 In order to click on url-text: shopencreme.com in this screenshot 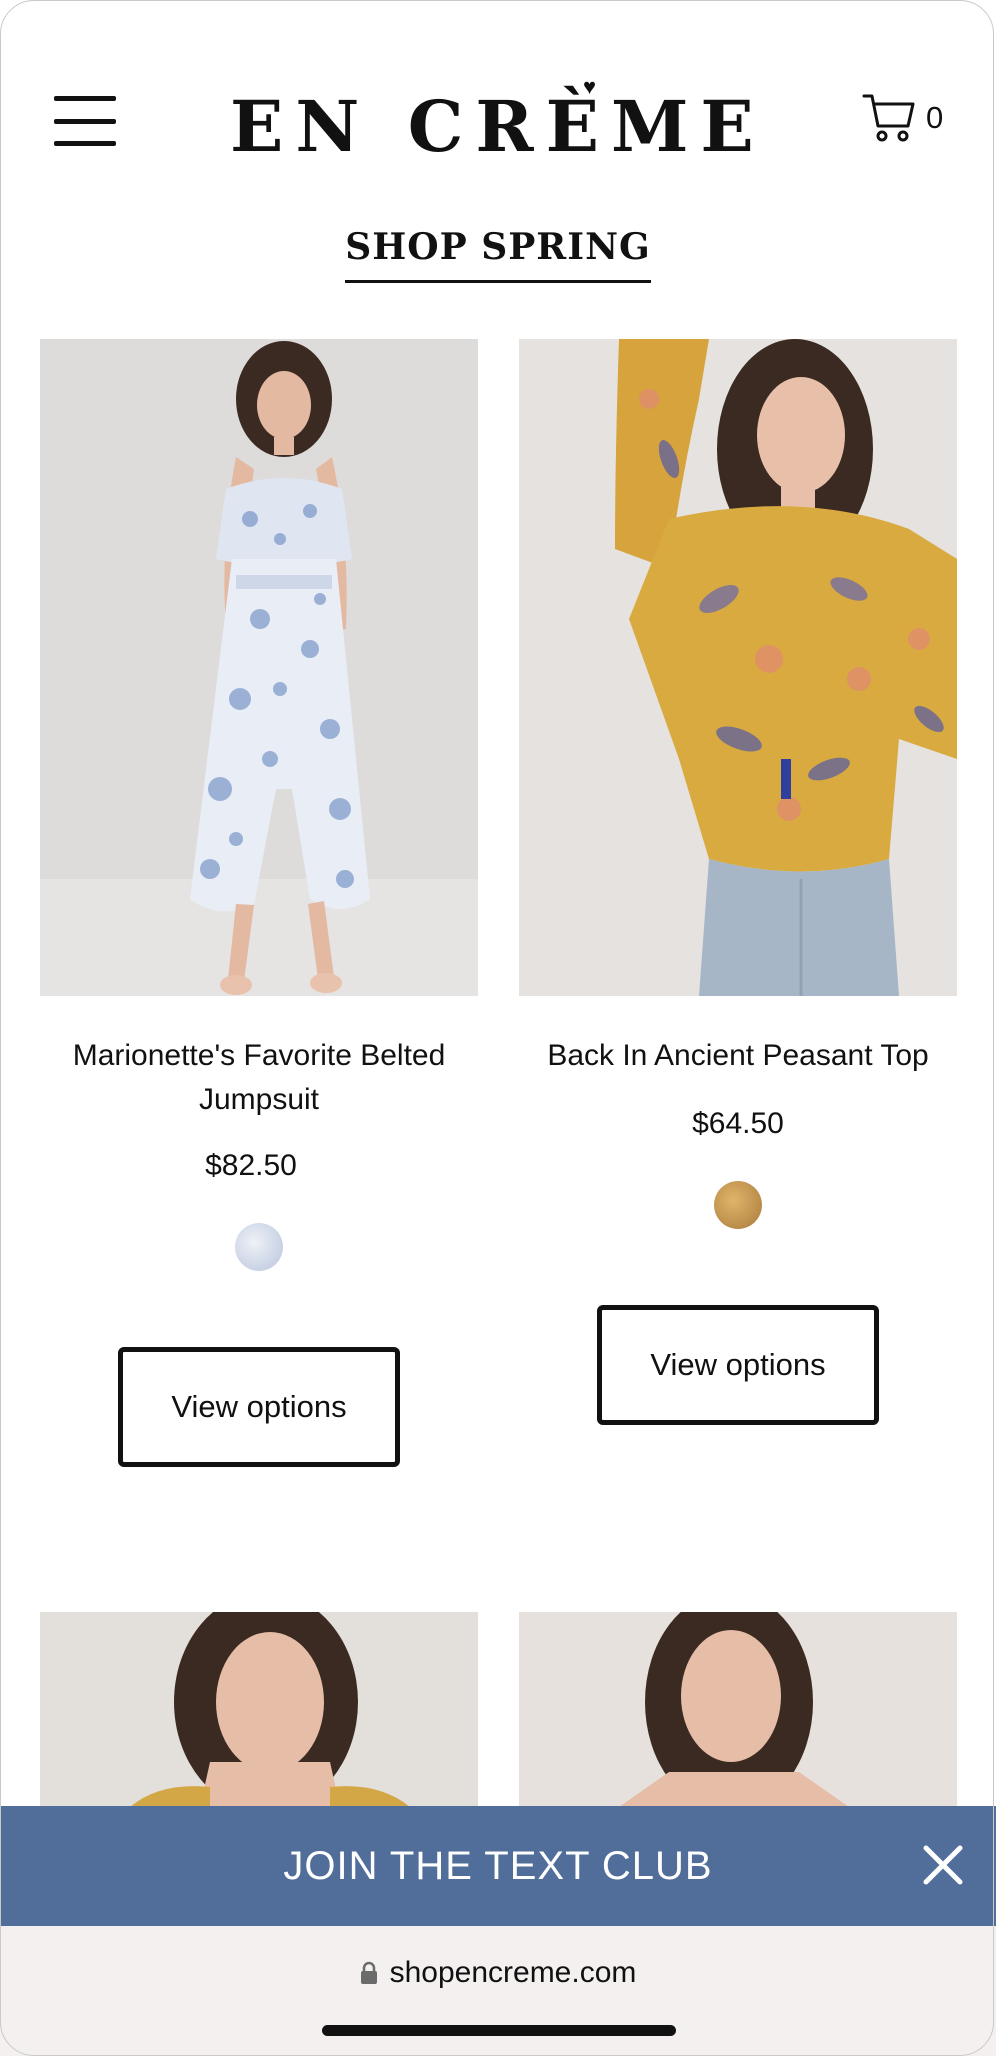, I will do `click(513, 1972)`.